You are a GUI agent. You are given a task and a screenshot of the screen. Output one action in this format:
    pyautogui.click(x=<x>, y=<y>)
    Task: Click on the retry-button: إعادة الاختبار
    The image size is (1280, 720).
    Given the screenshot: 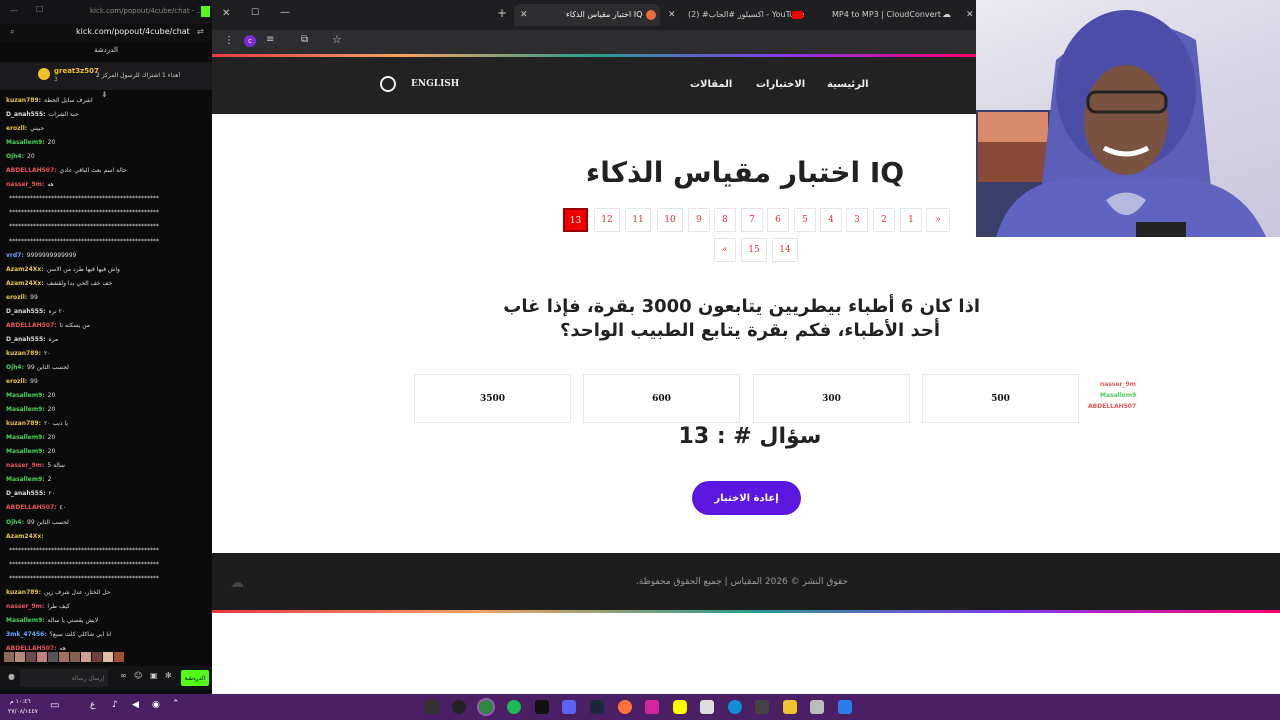 What is the action you would take?
    pyautogui.click(x=746, y=498)
    